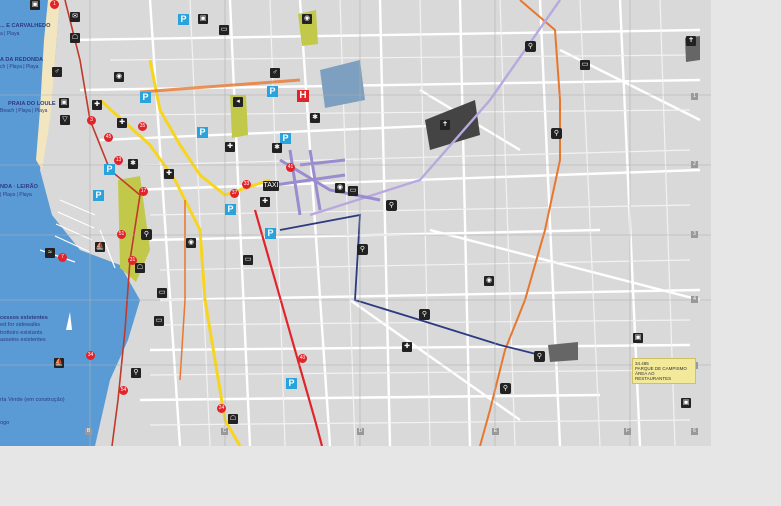  I want to click on grid-label: E, so click(495, 431).